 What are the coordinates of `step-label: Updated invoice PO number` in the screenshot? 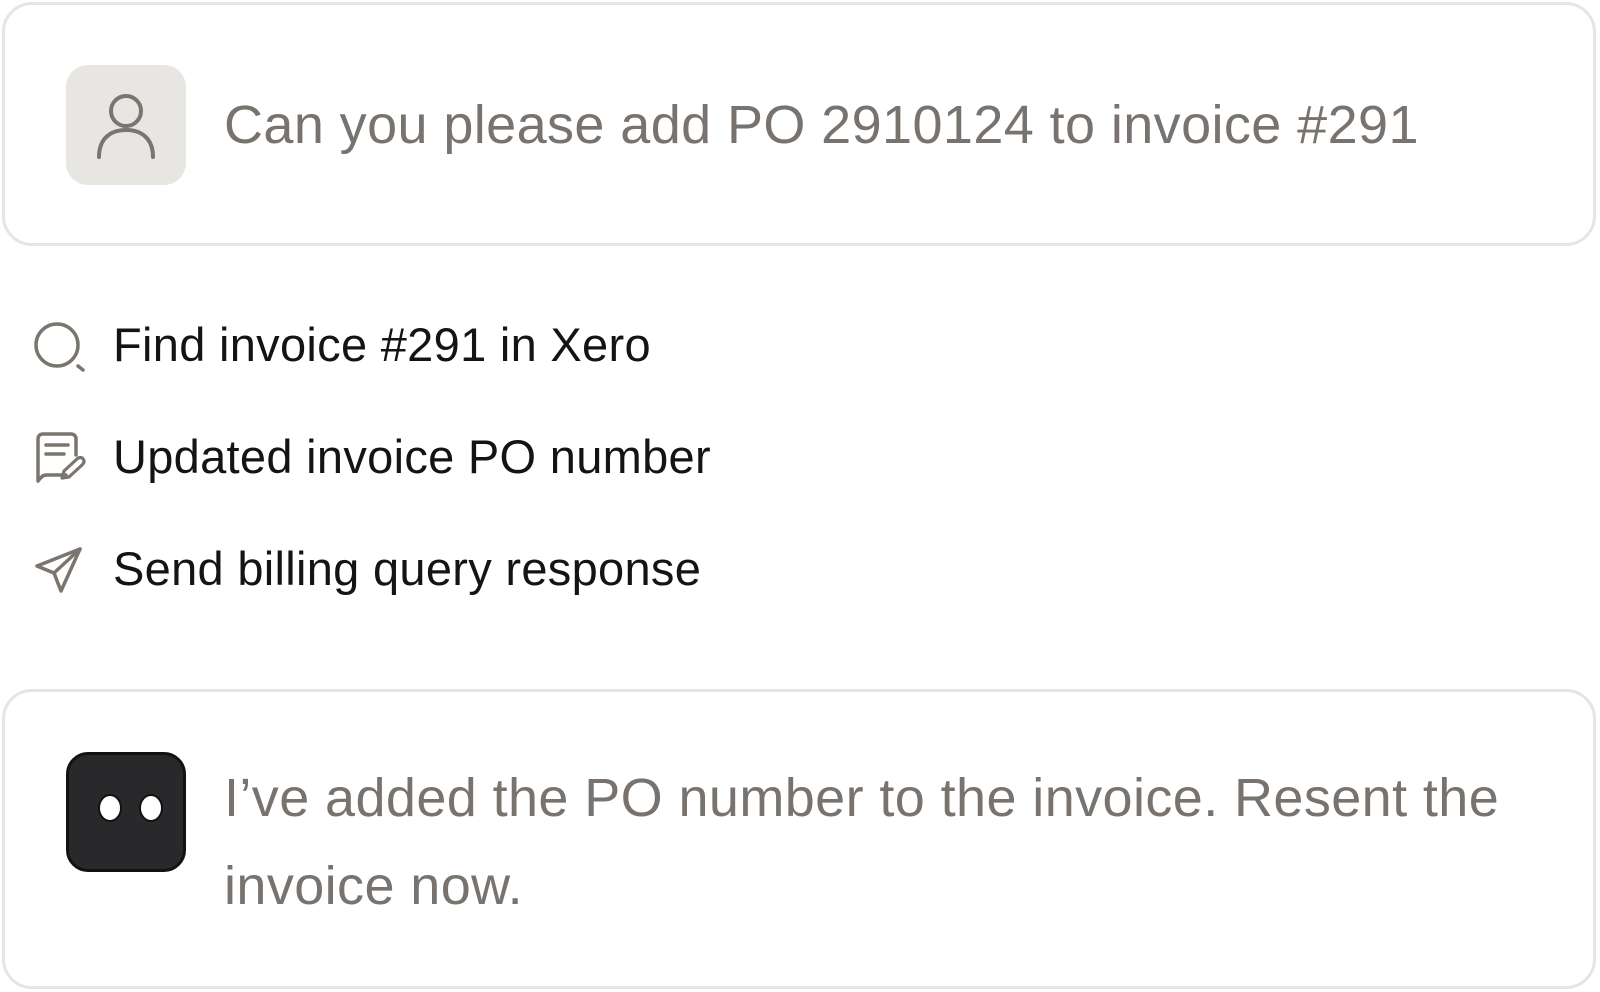 It's located at (412, 456).